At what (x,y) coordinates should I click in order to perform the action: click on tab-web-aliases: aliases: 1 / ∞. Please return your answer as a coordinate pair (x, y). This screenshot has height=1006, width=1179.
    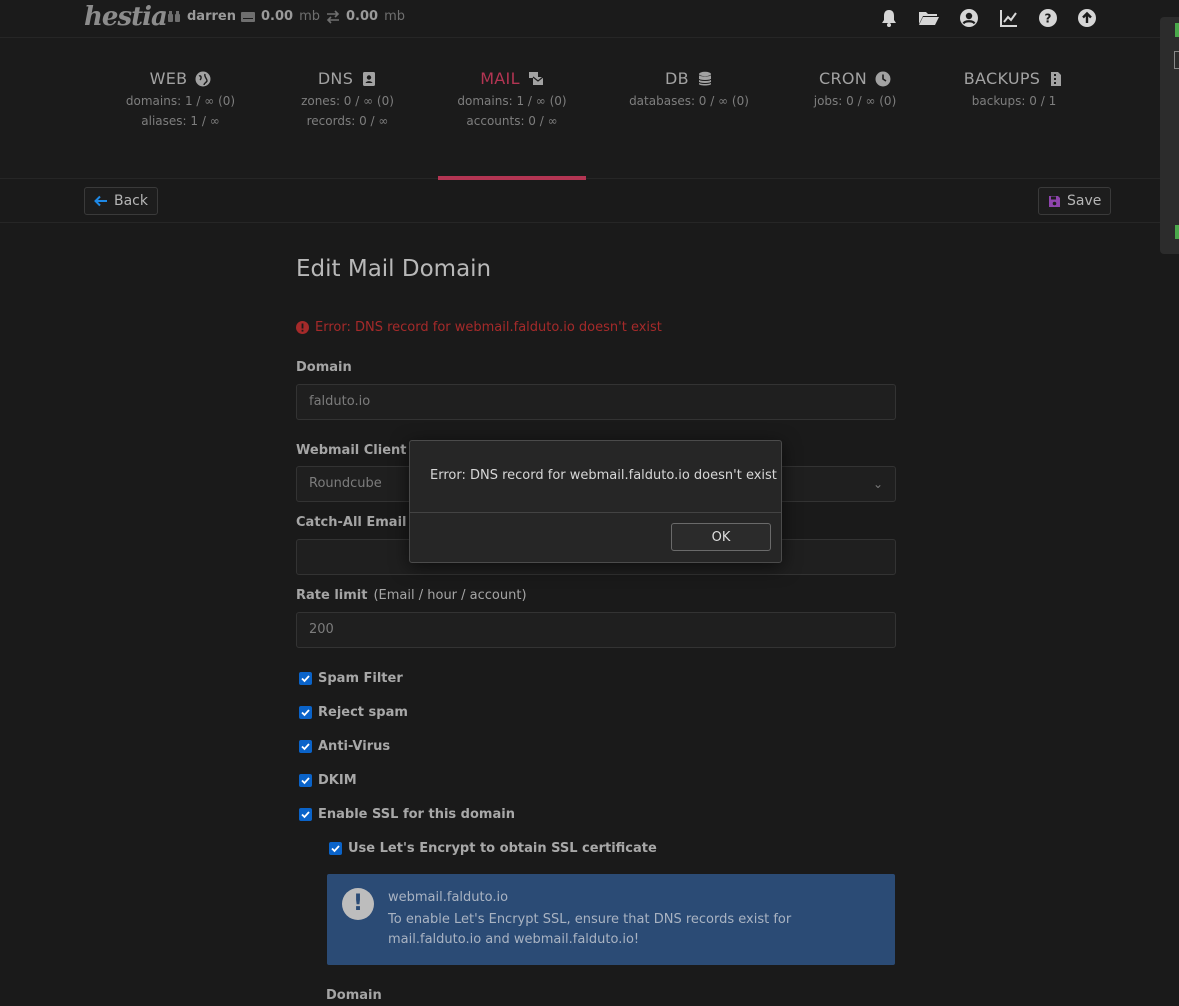
    Looking at the image, I should click on (180, 121).